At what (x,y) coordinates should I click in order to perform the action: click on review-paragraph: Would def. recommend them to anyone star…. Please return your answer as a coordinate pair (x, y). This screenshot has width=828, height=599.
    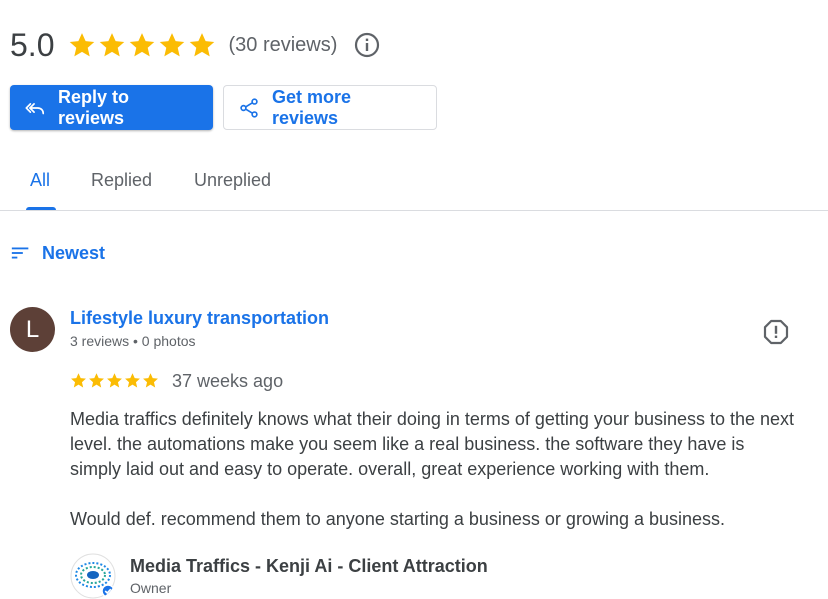
    Looking at the image, I should click on (398, 519).